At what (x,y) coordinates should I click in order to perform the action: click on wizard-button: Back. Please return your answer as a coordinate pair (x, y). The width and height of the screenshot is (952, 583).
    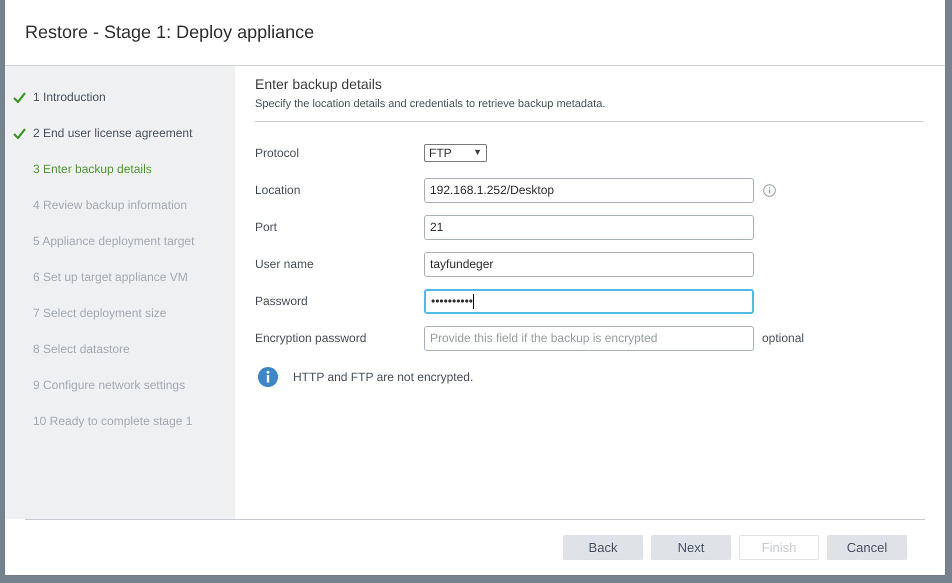
    Looking at the image, I should click on (603, 547).